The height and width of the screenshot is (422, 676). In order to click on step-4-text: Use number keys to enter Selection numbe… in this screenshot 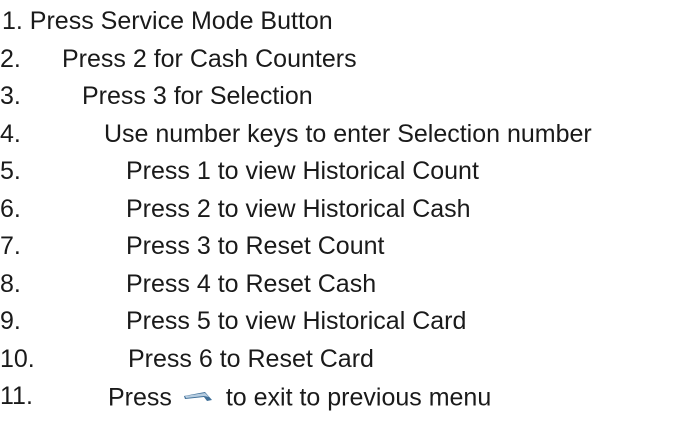, I will do `click(348, 134)`.